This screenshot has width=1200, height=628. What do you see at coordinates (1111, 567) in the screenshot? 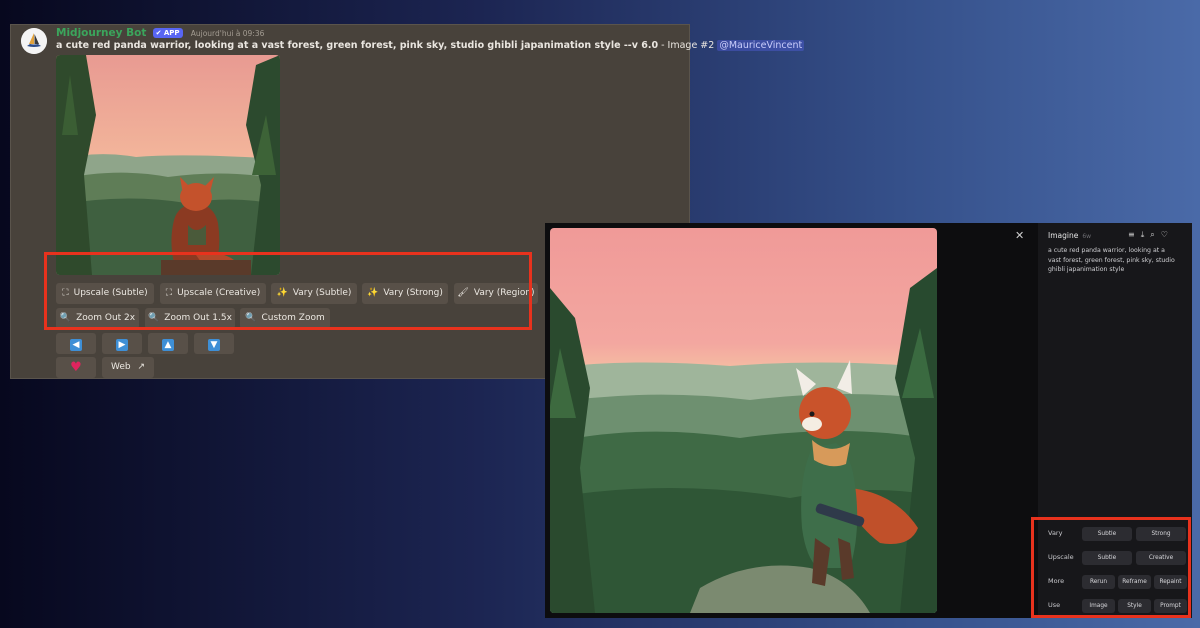
I see `web-options-highlight` at bounding box center [1111, 567].